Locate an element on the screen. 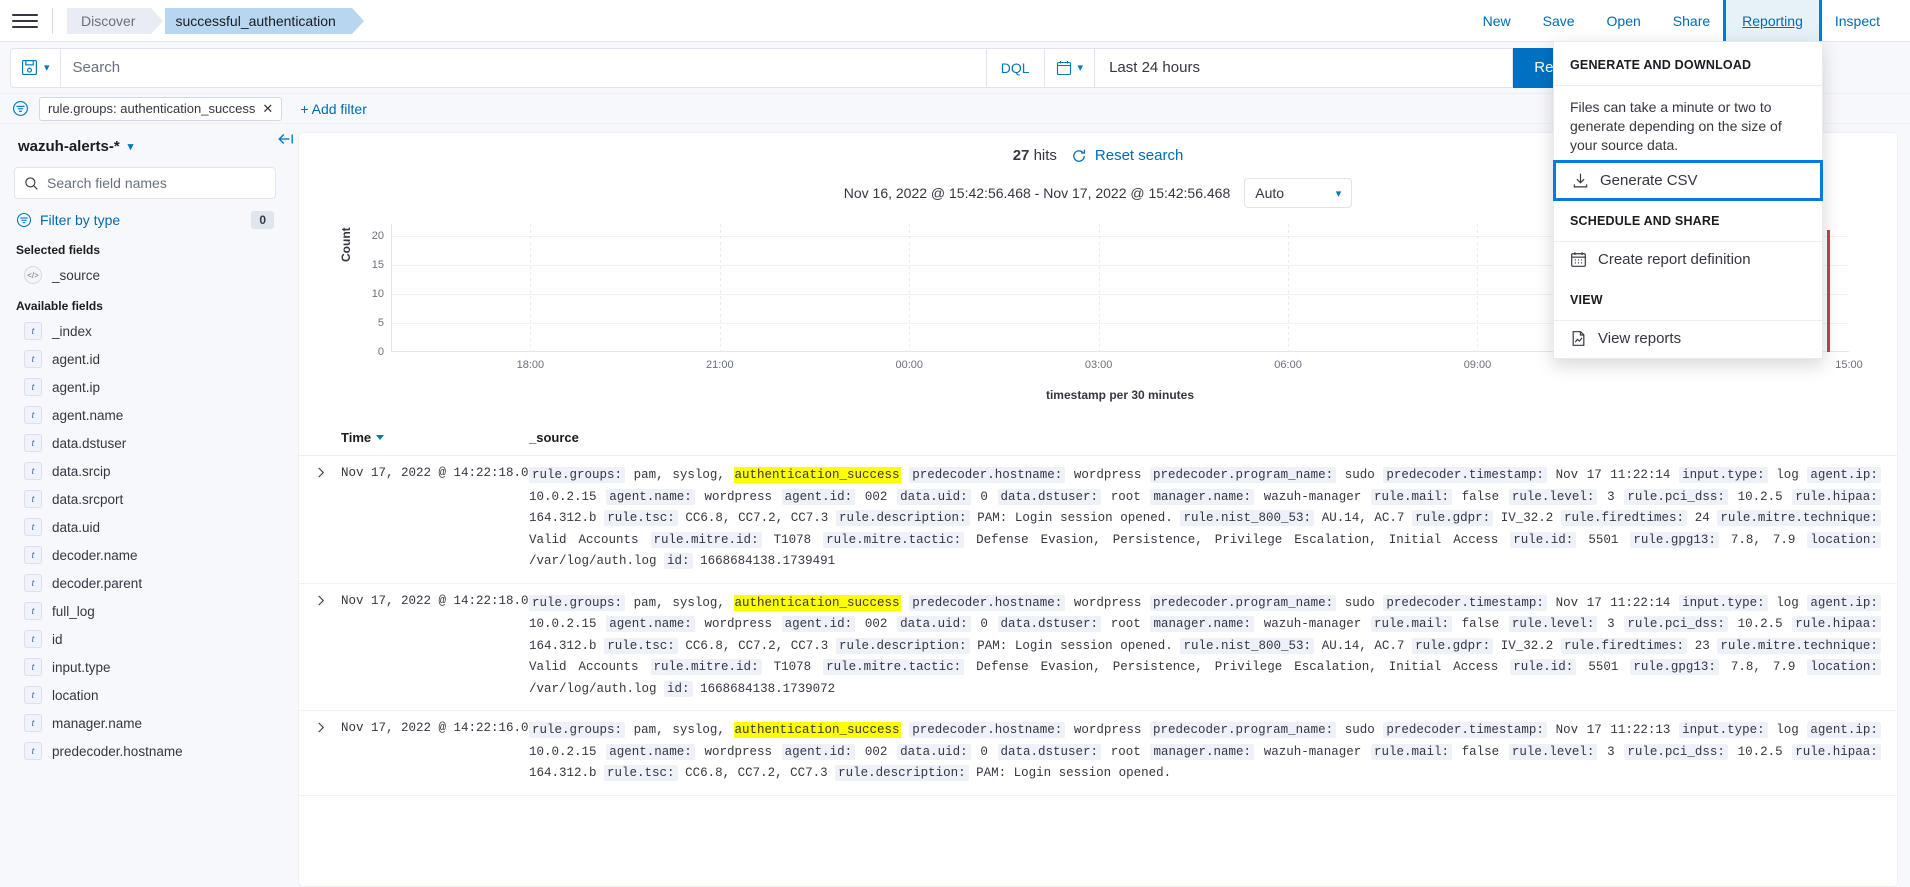  field-item-agent.ip: t agent.ip is located at coordinates (145, 387).